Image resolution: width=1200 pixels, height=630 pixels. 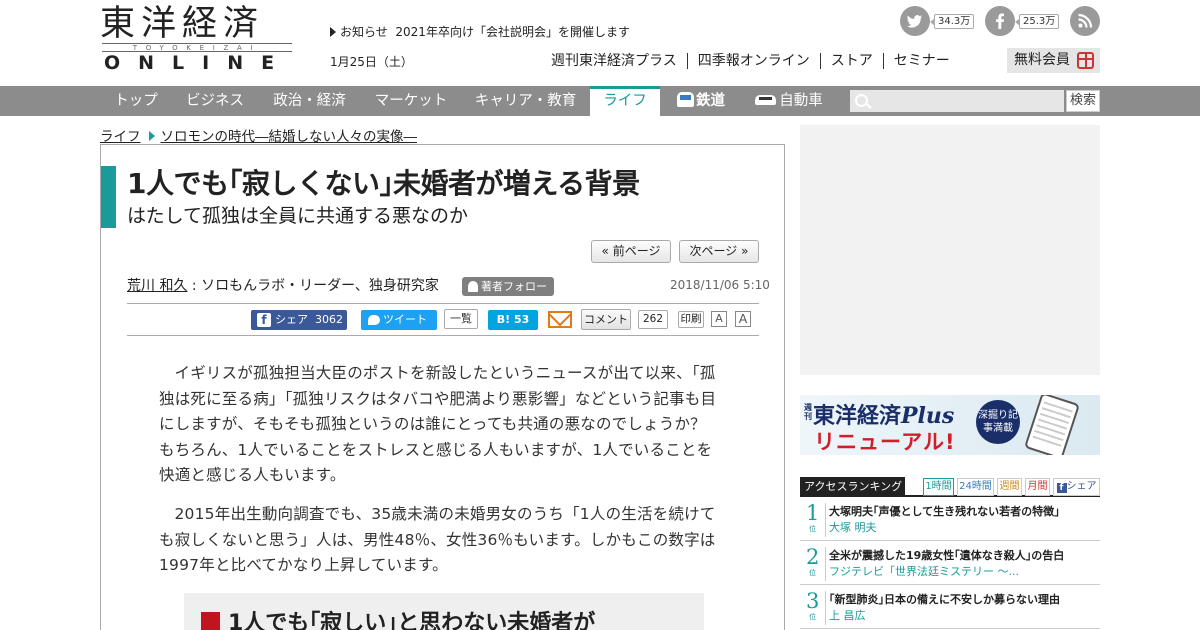 What do you see at coordinates (813, 601) in the screenshot?
I see `rank-number: 3` at bounding box center [813, 601].